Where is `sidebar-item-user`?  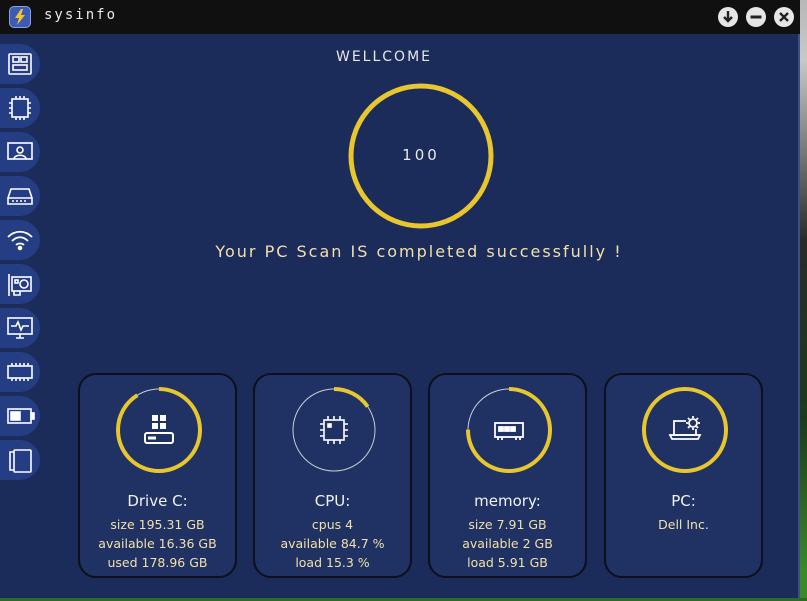
sidebar-item-user is located at coordinates (20, 152).